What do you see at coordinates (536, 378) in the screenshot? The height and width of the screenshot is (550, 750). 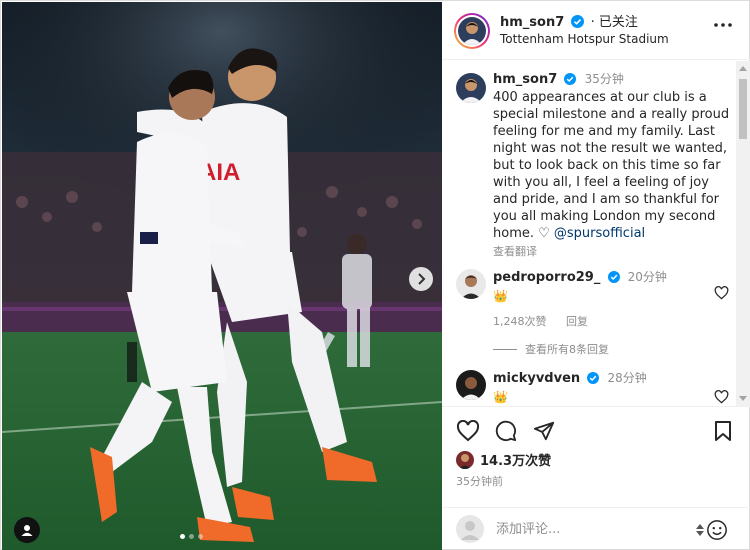 I see `commenter-username: mickyvdven` at bounding box center [536, 378].